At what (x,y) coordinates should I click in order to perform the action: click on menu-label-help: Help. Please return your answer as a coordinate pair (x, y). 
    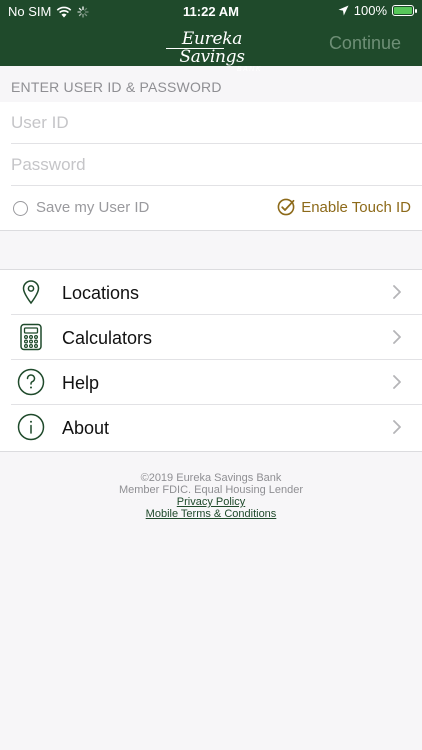
    Looking at the image, I should click on (81, 383).